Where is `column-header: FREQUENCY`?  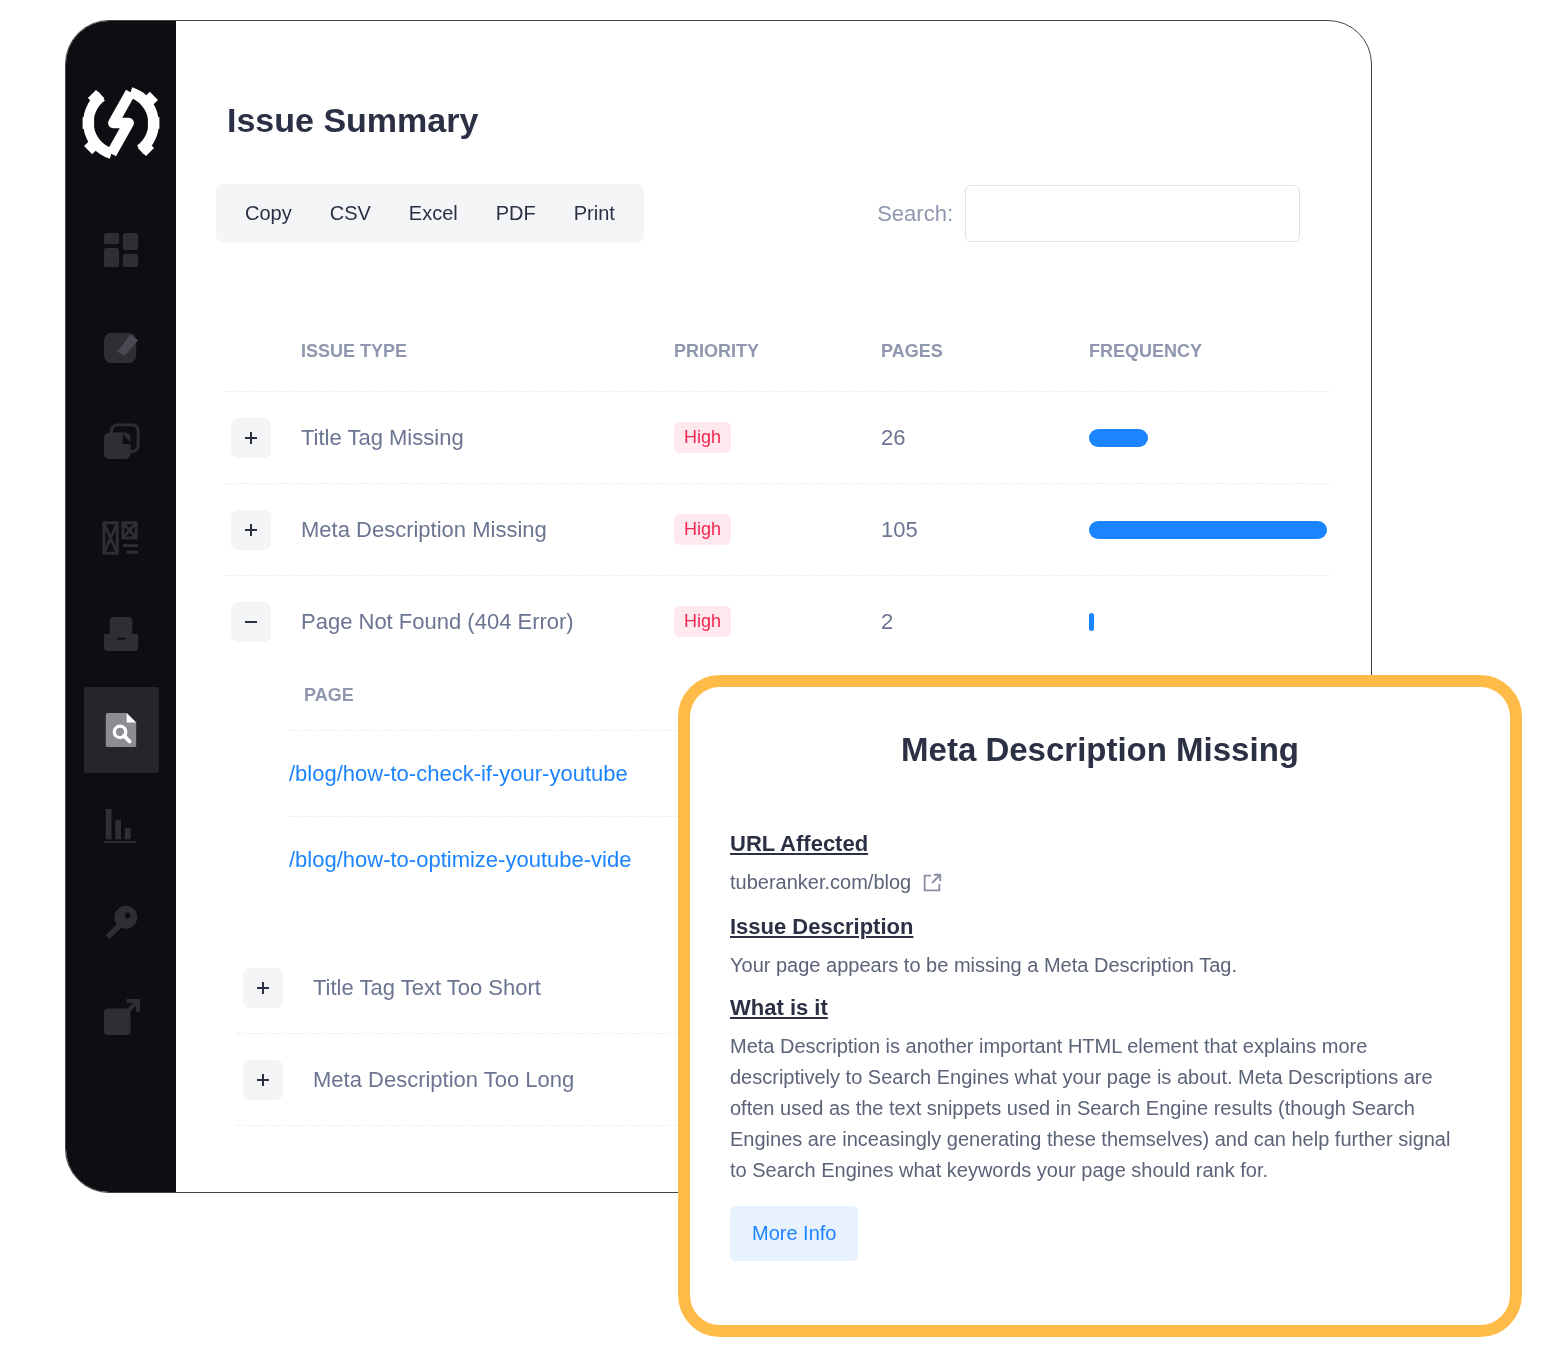
column-header: FREQUENCY is located at coordinates (1146, 351).